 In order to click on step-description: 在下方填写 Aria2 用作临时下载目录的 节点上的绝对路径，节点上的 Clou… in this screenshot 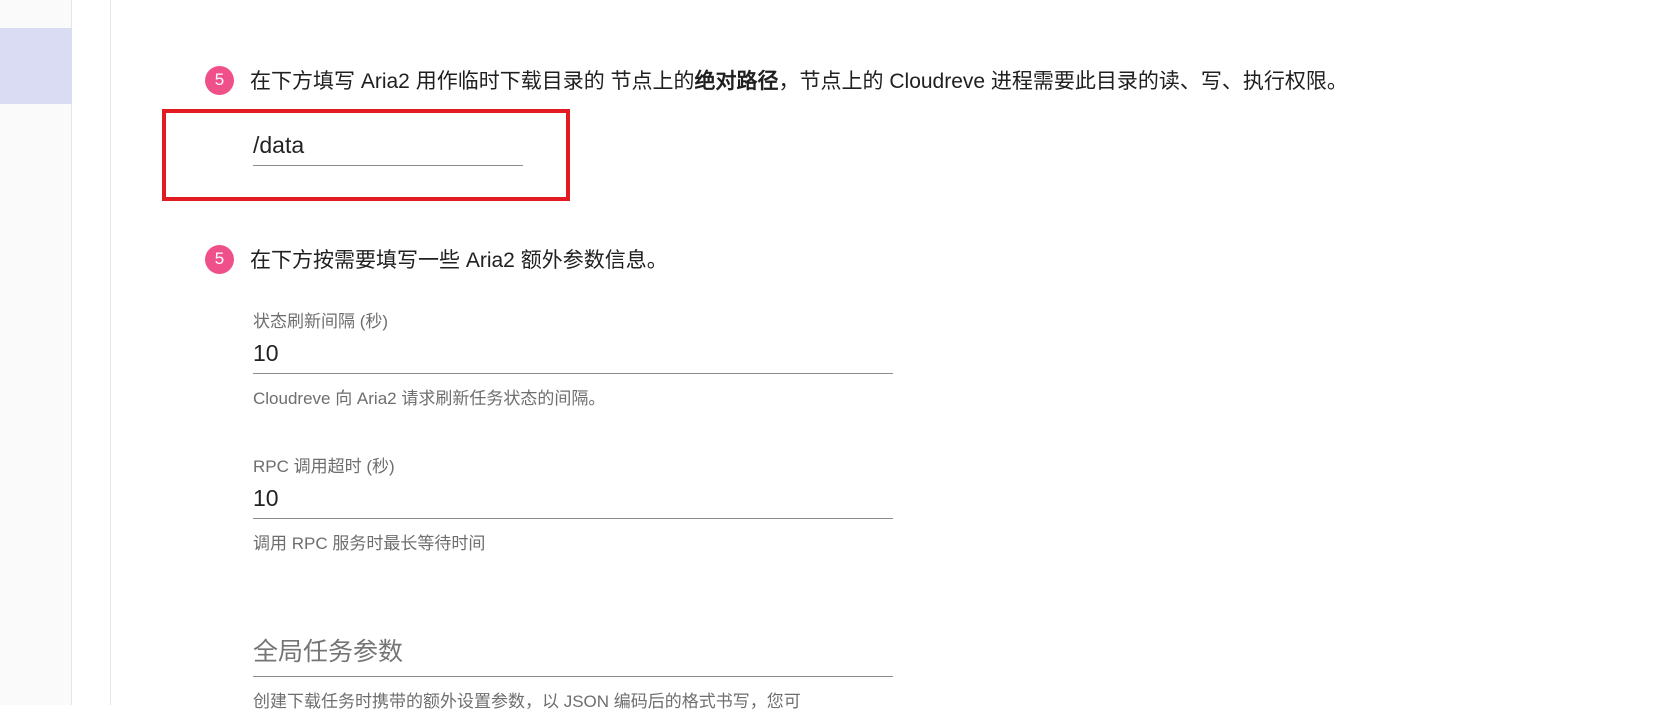, I will do `click(799, 80)`.